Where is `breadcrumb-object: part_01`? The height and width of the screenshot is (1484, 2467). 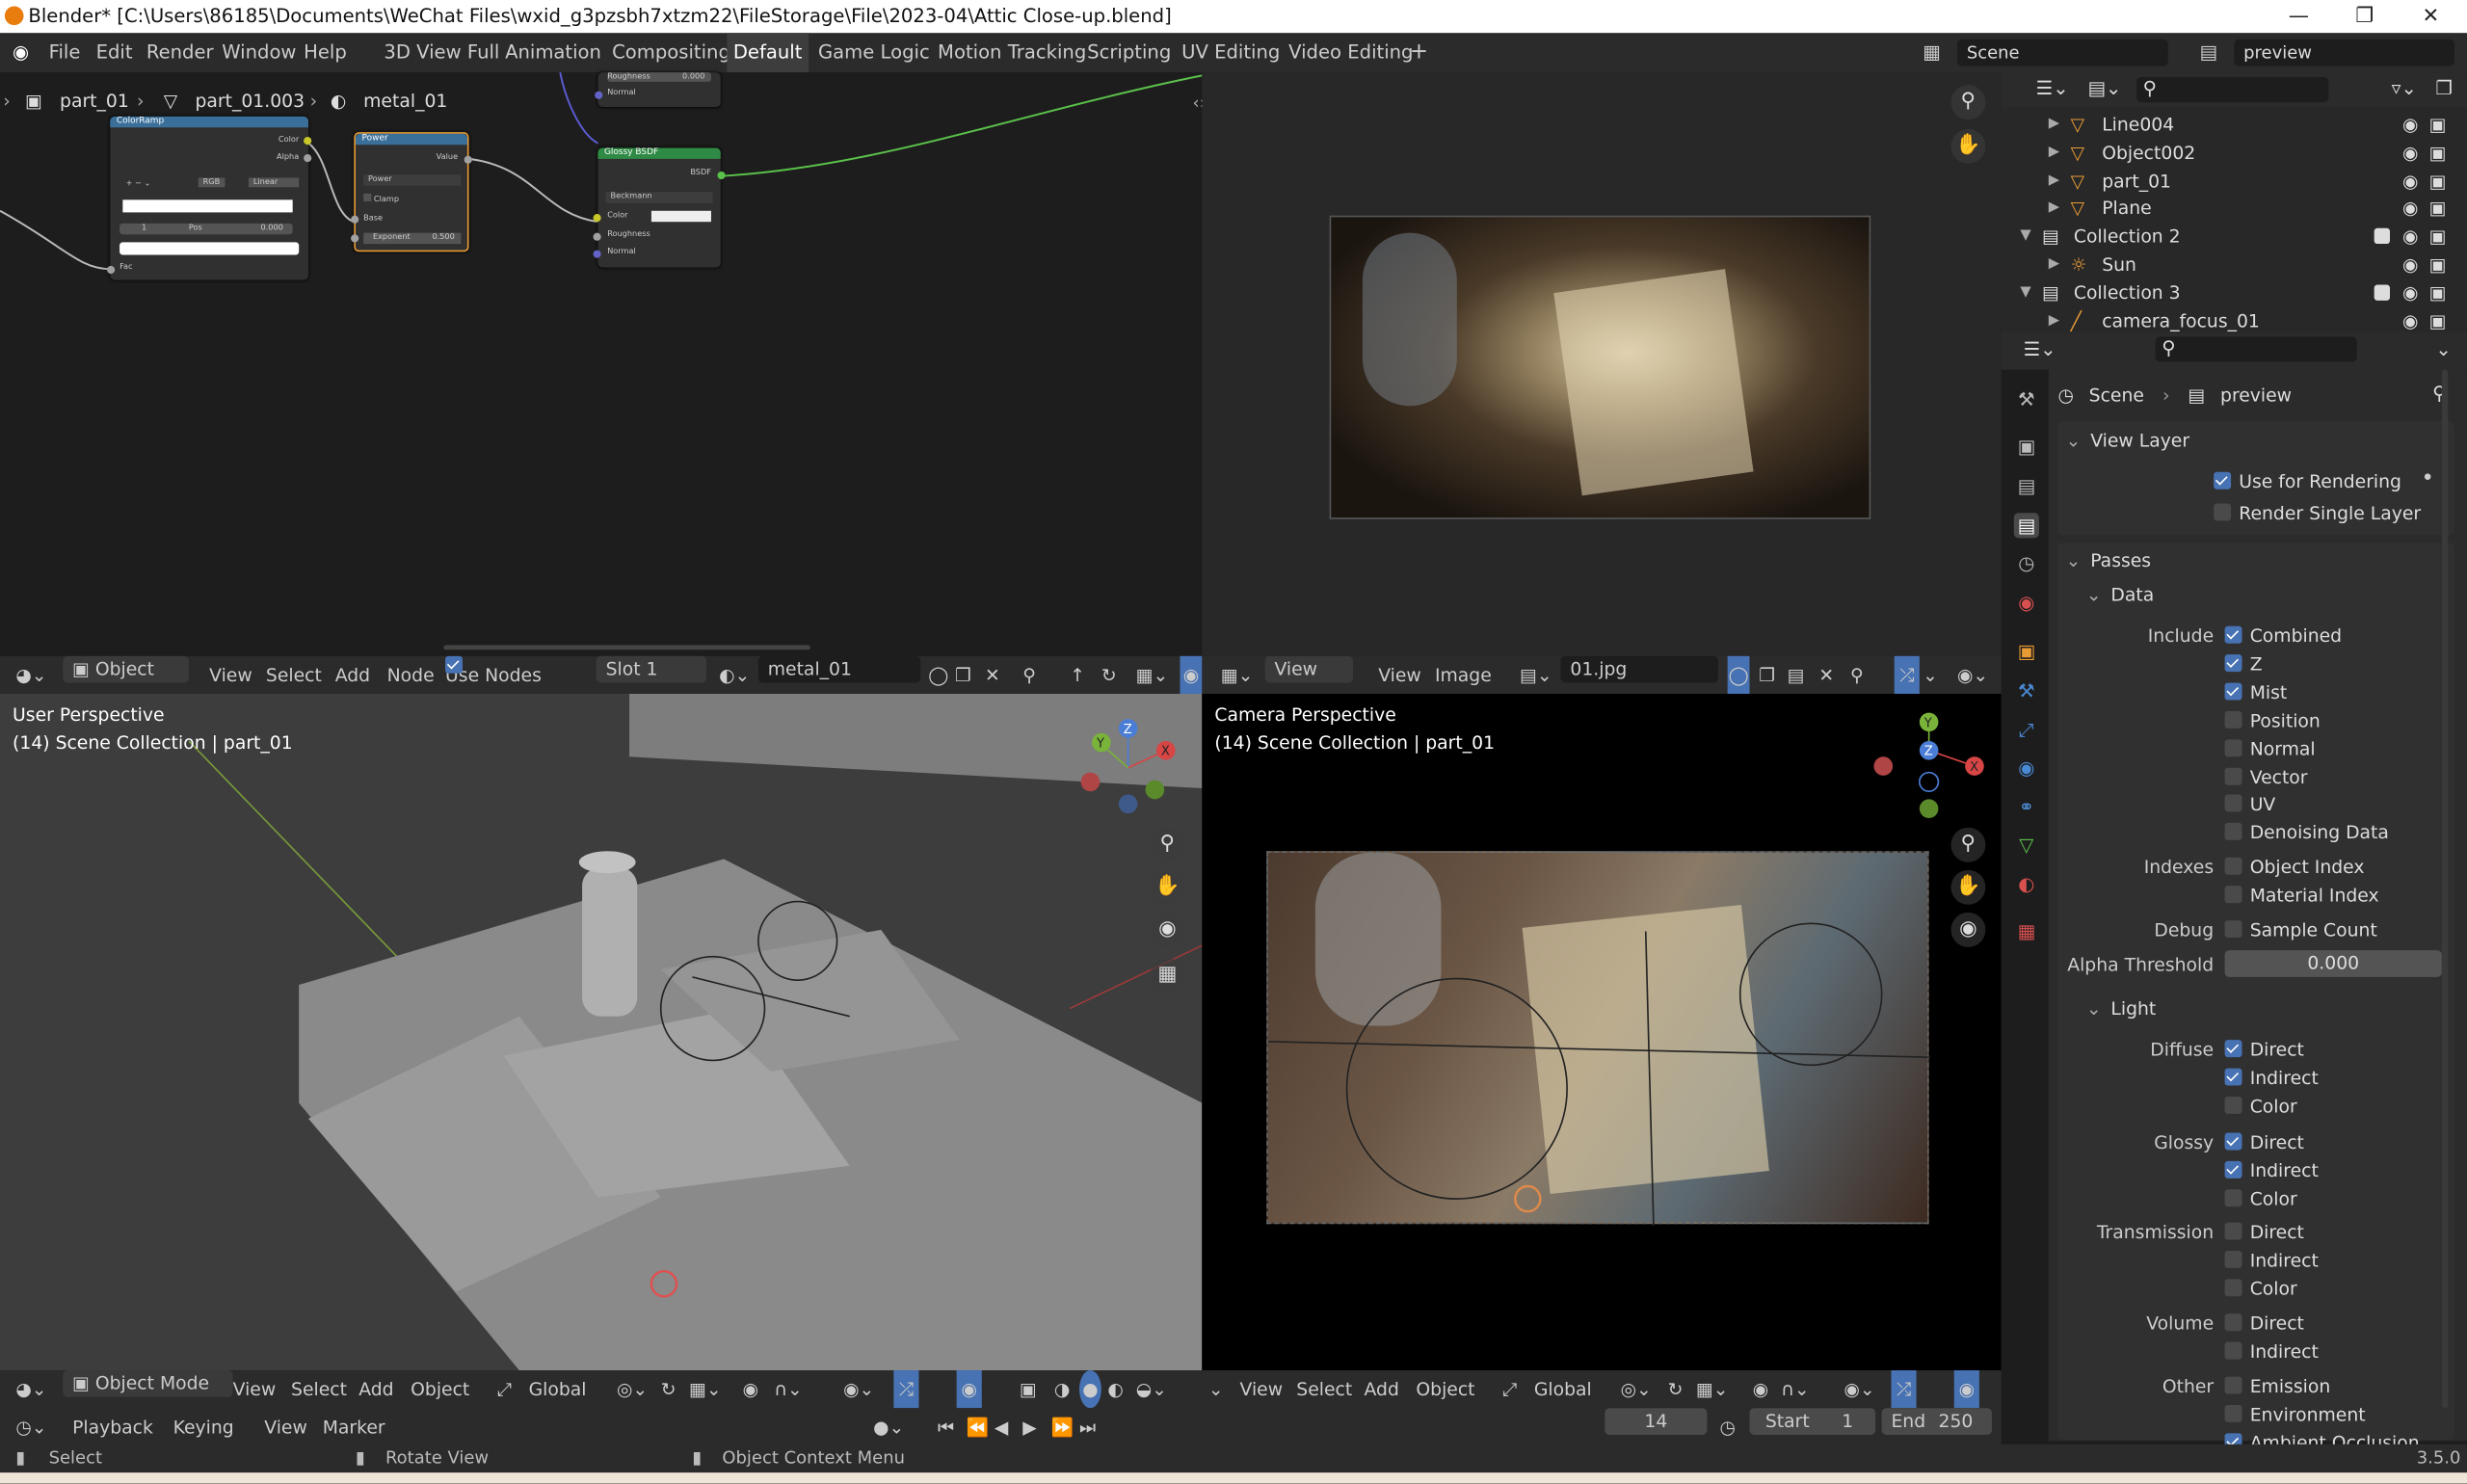
breadcrumb-object: part_01 is located at coordinates (94, 101).